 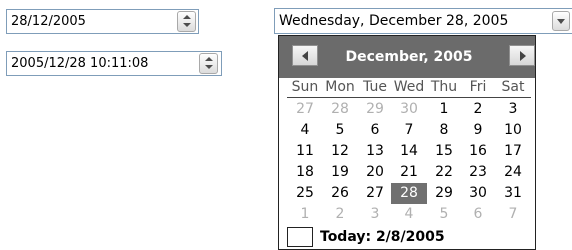 I want to click on weekday-label: Fri, so click(x=478, y=87).